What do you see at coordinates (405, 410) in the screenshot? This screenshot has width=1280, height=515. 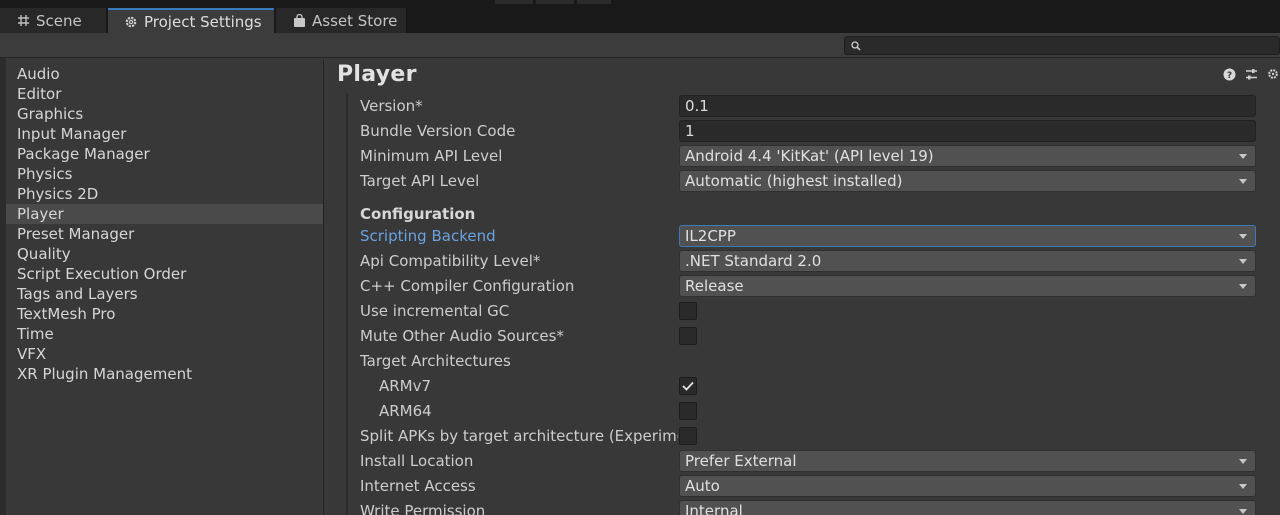 I see `arm64-label: ARM64` at bounding box center [405, 410].